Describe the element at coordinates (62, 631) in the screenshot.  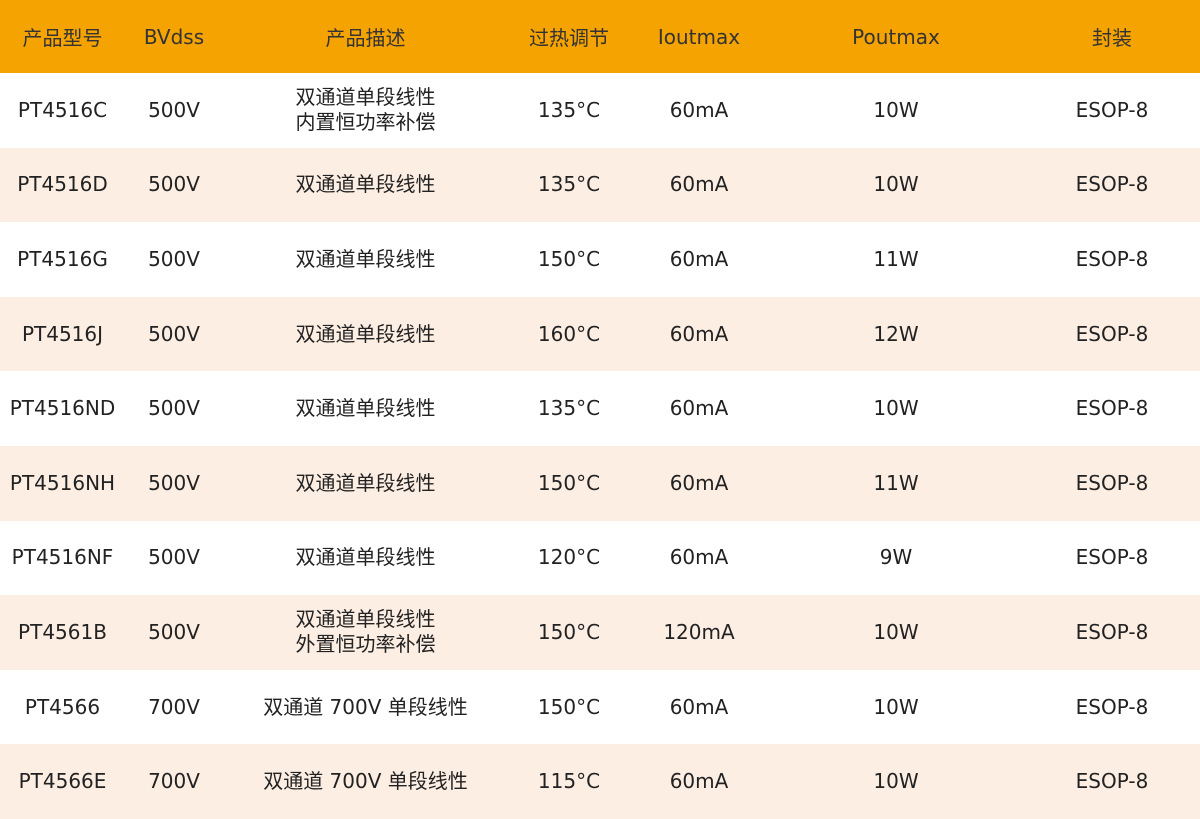
I see `cell-model: PT4561B` at that location.